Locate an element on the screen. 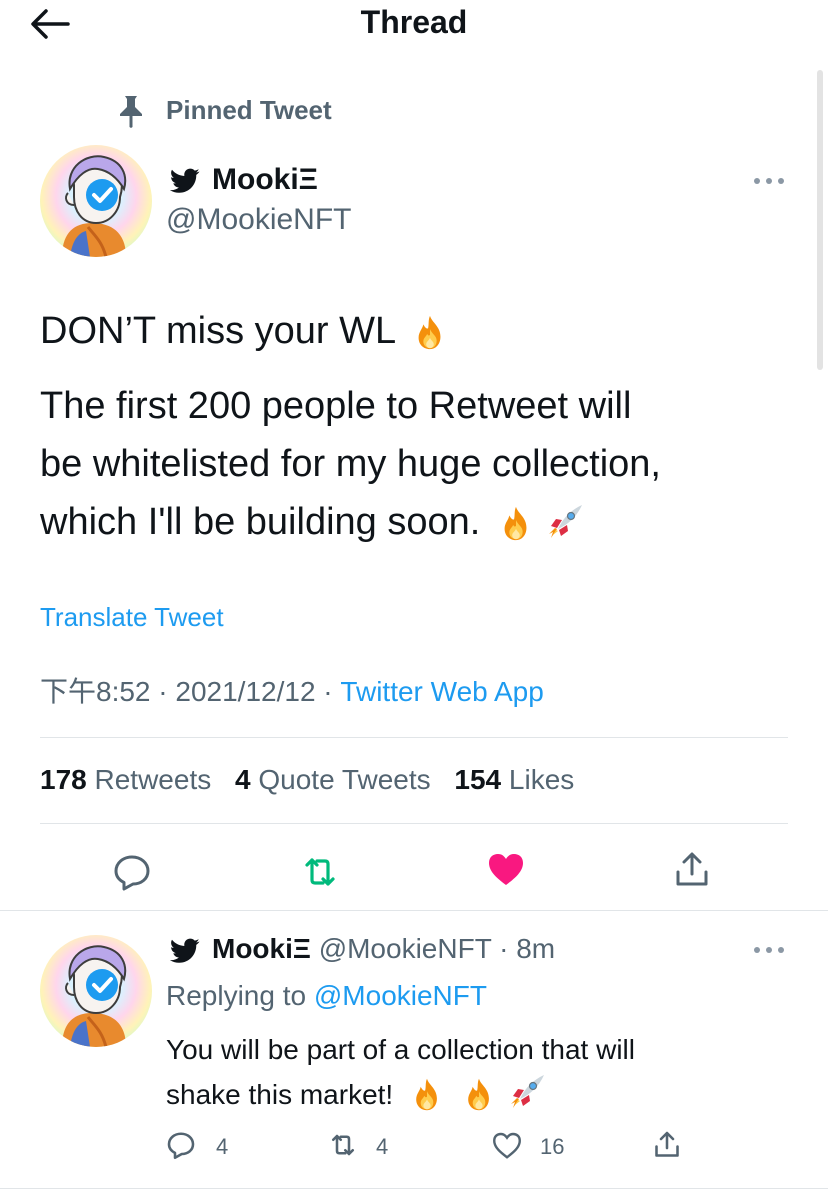 This screenshot has height=1199, width=828. reply-header: MookiΞ @MookieNFT · 8m is located at coordinates (384, 948).